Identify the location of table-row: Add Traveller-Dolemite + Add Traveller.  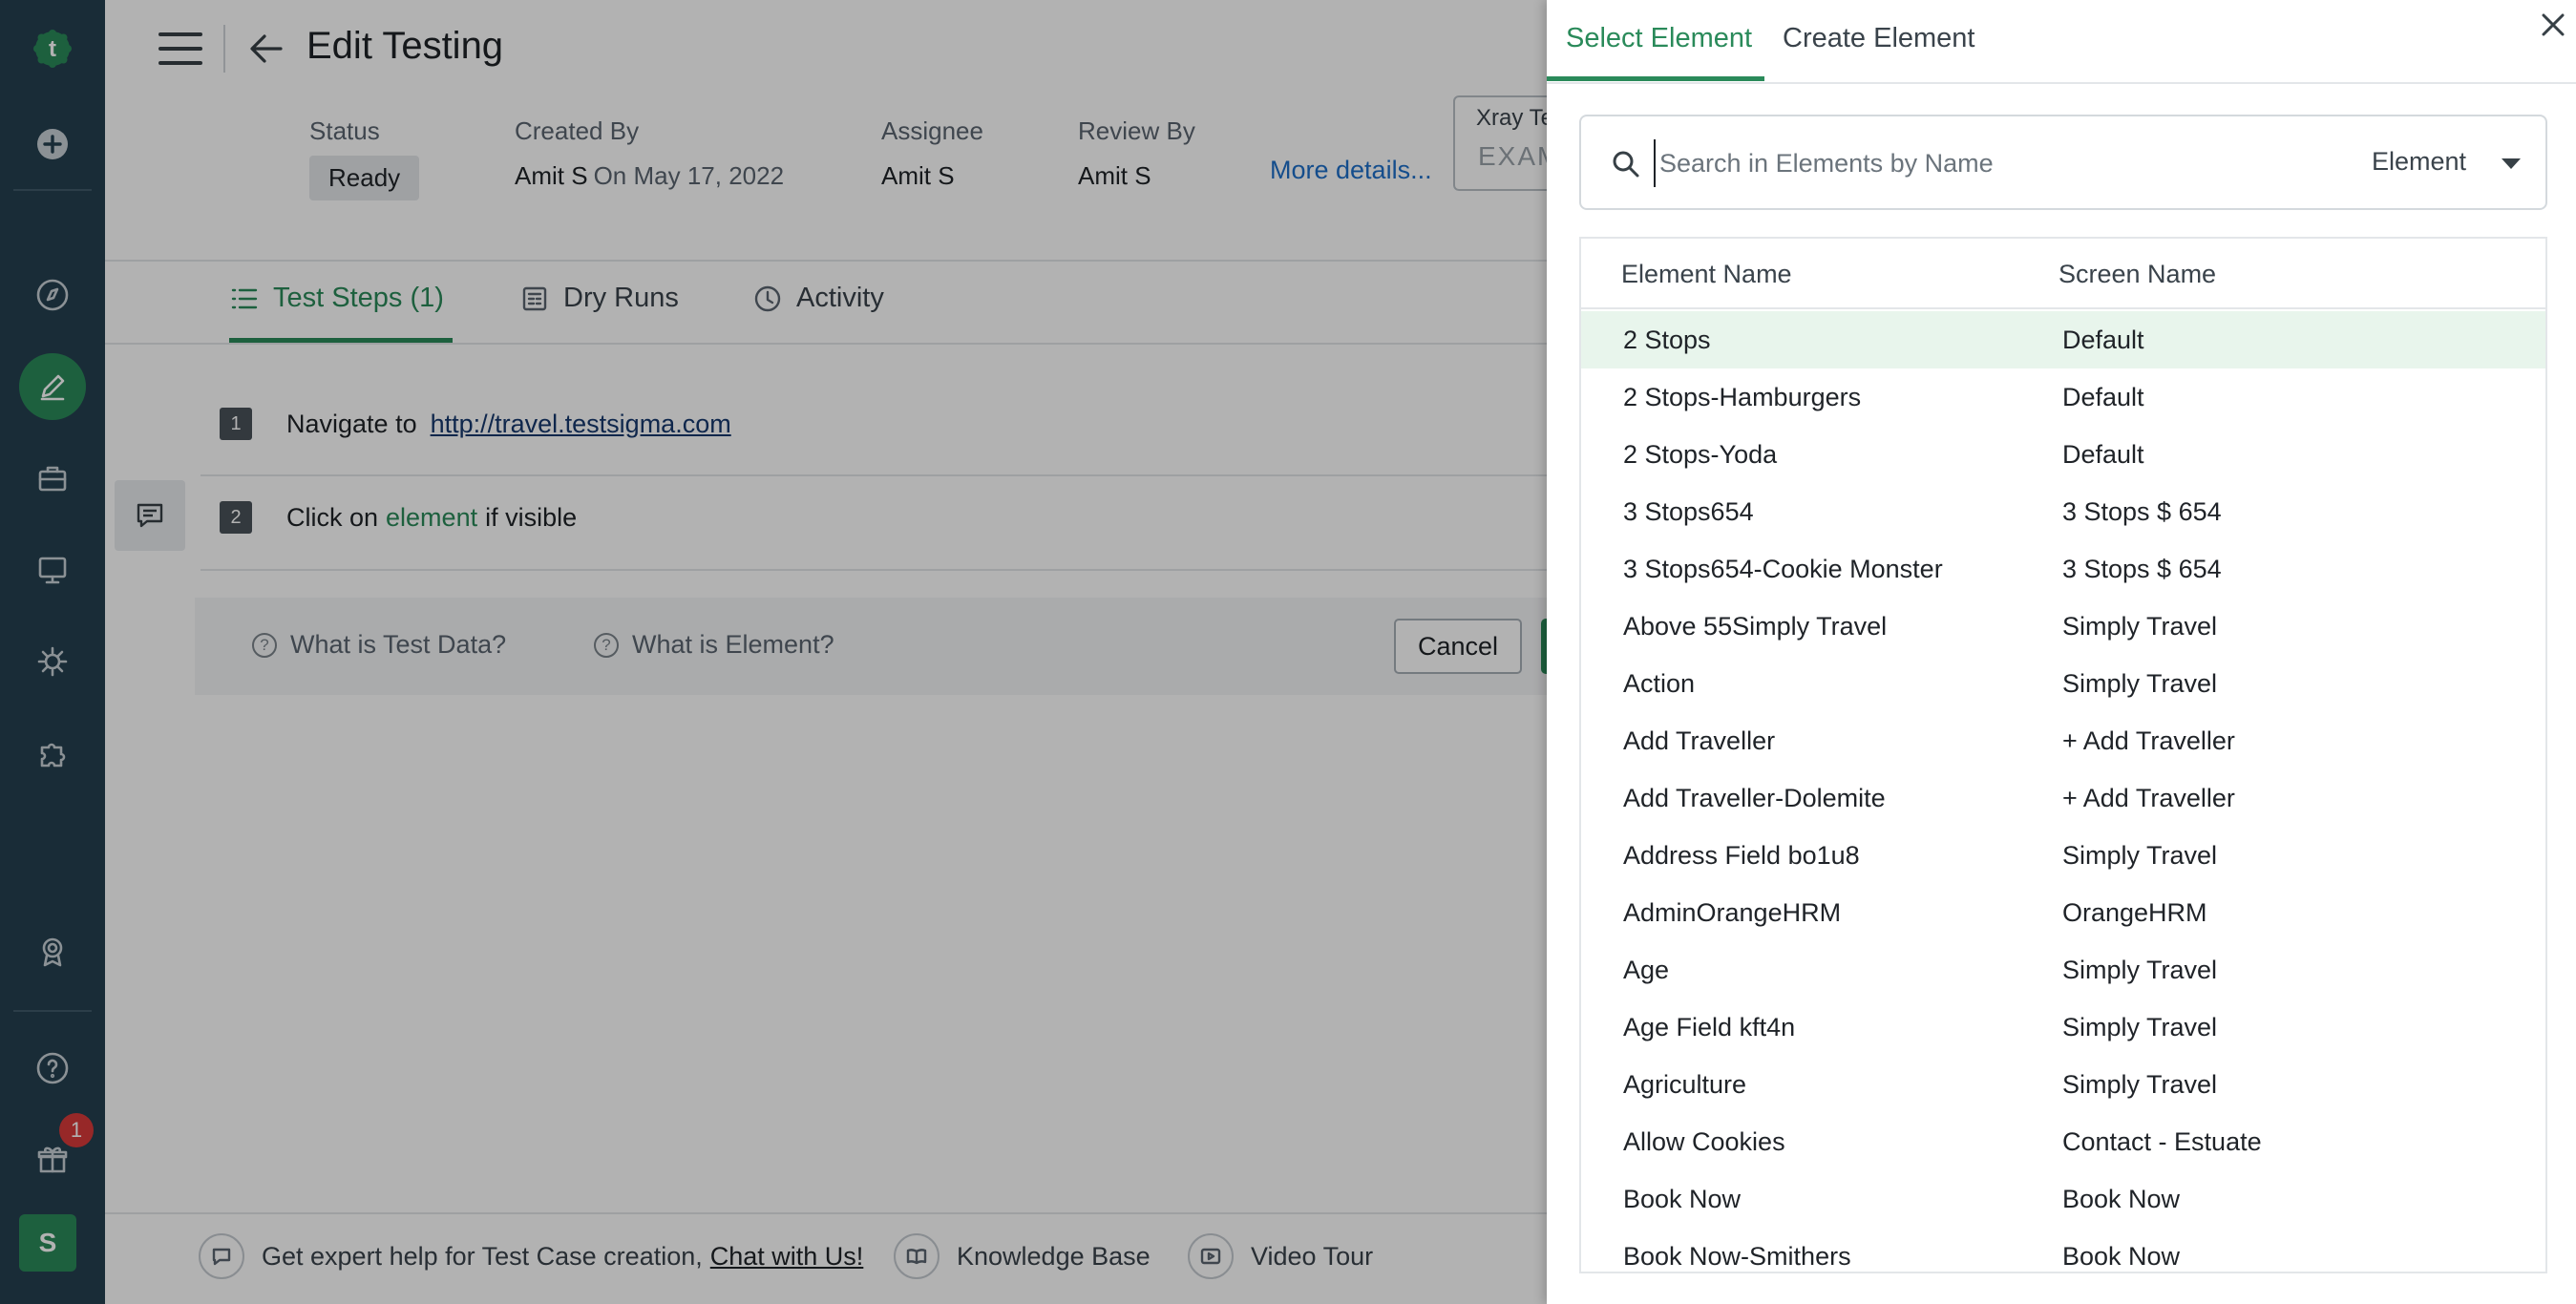
(2063, 798).